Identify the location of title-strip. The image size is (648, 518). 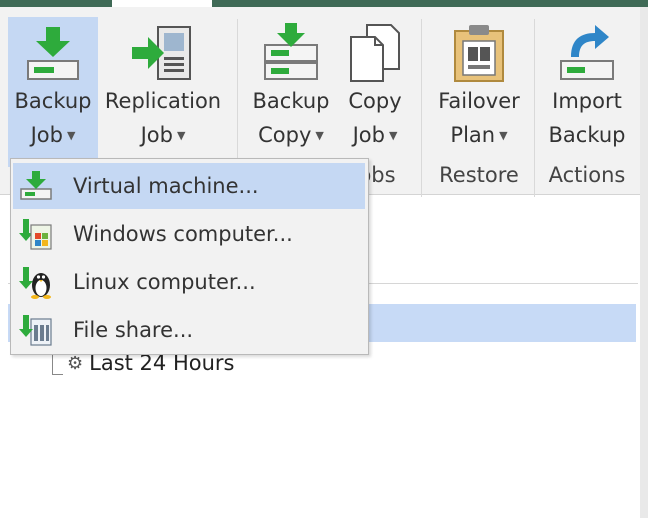
(324, 3).